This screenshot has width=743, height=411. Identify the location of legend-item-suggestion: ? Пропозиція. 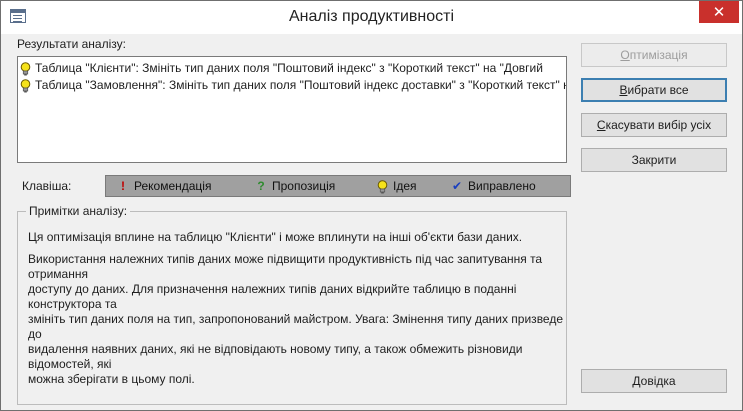
(294, 186).